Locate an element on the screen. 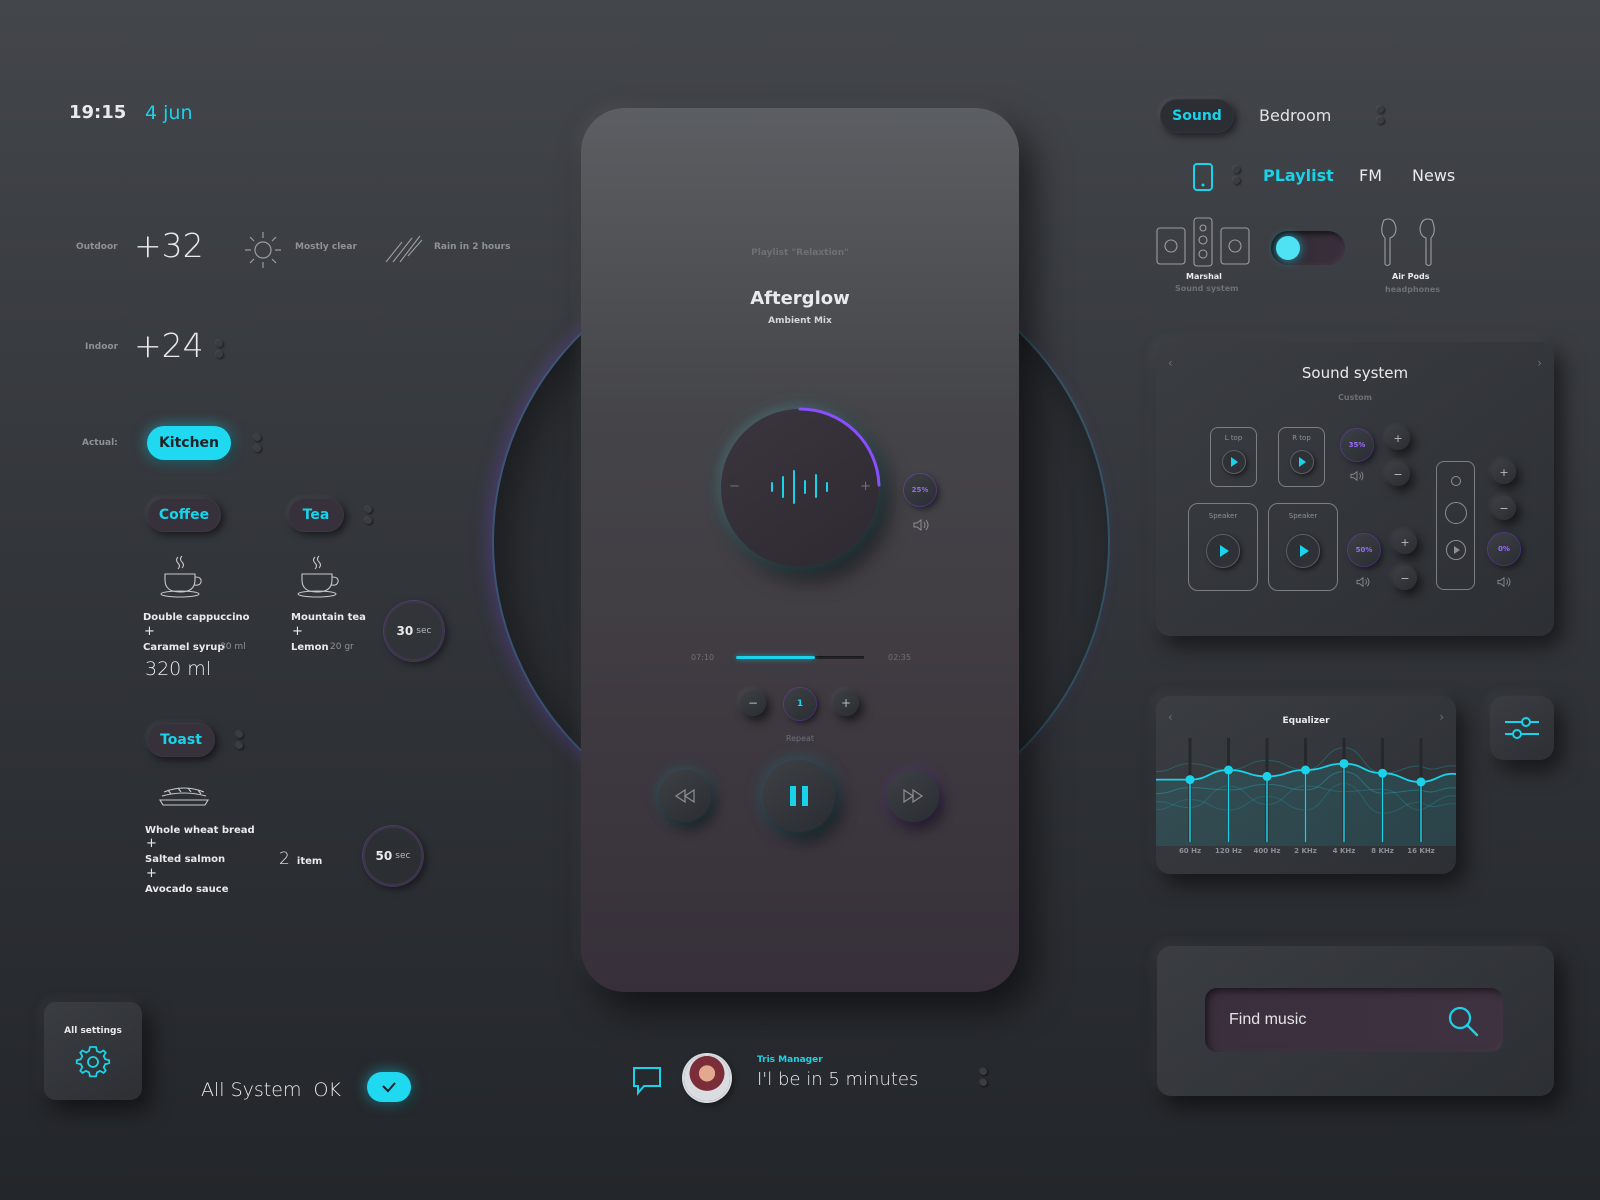  dial-minus: − is located at coordinates (734, 486).